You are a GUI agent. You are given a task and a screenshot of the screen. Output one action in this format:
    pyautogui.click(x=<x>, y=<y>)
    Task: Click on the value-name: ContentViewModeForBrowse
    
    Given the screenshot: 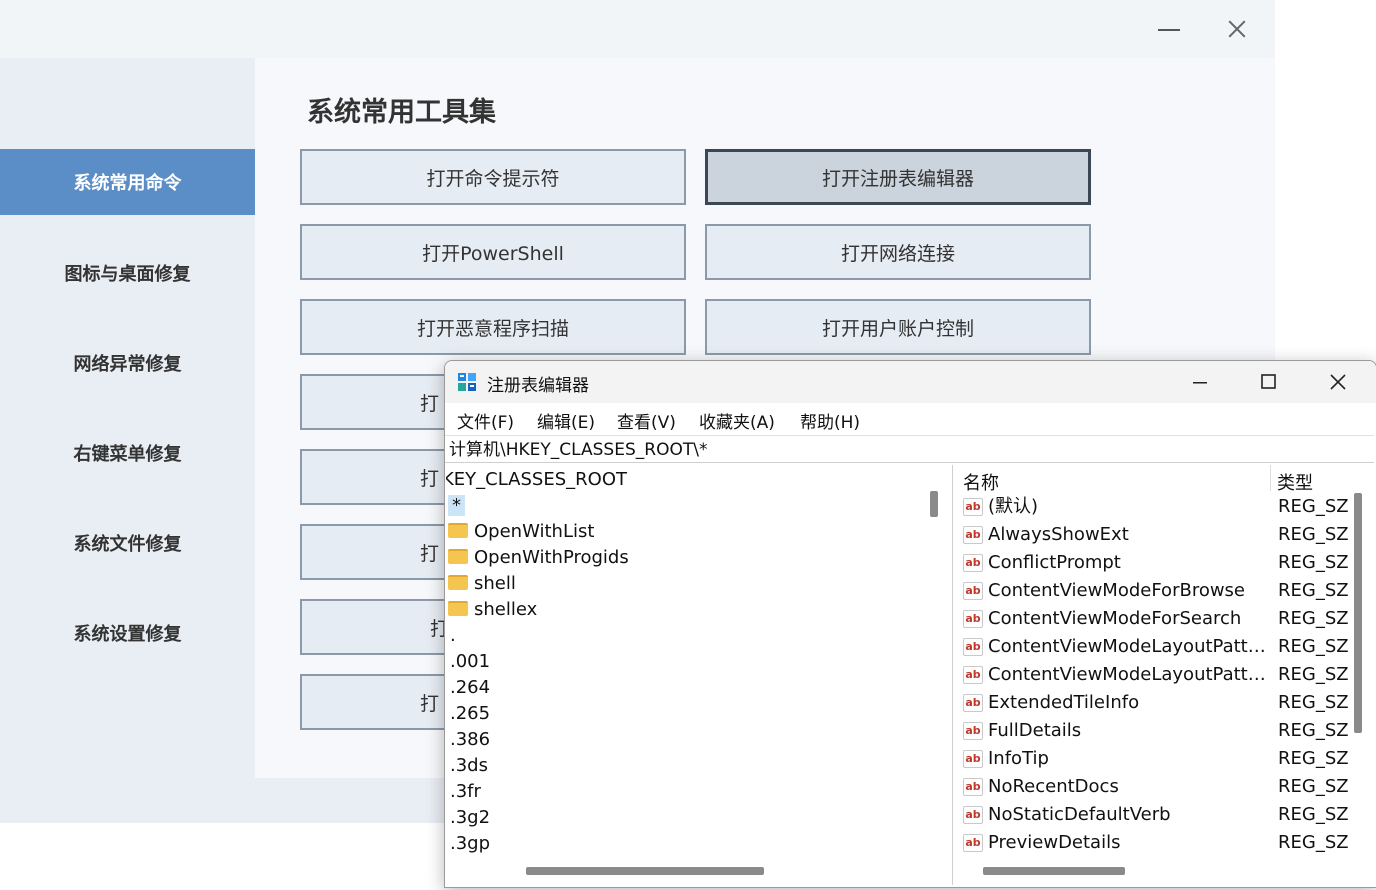 What is the action you would take?
    pyautogui.click(x=1117, y=590)
    